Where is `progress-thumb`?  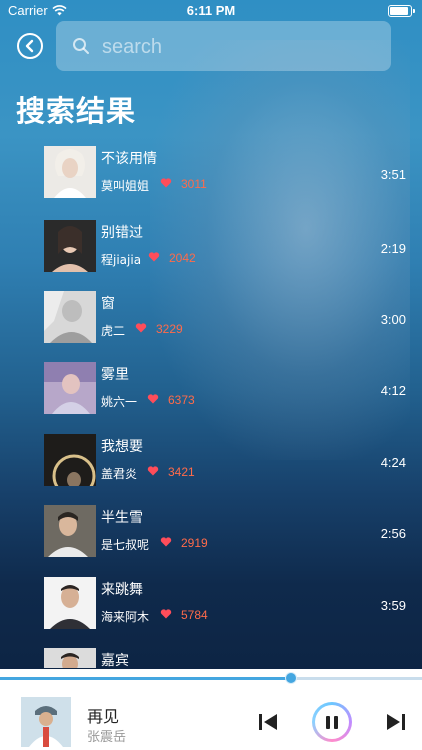 progress-thumb is located at coordinates (291, 678).